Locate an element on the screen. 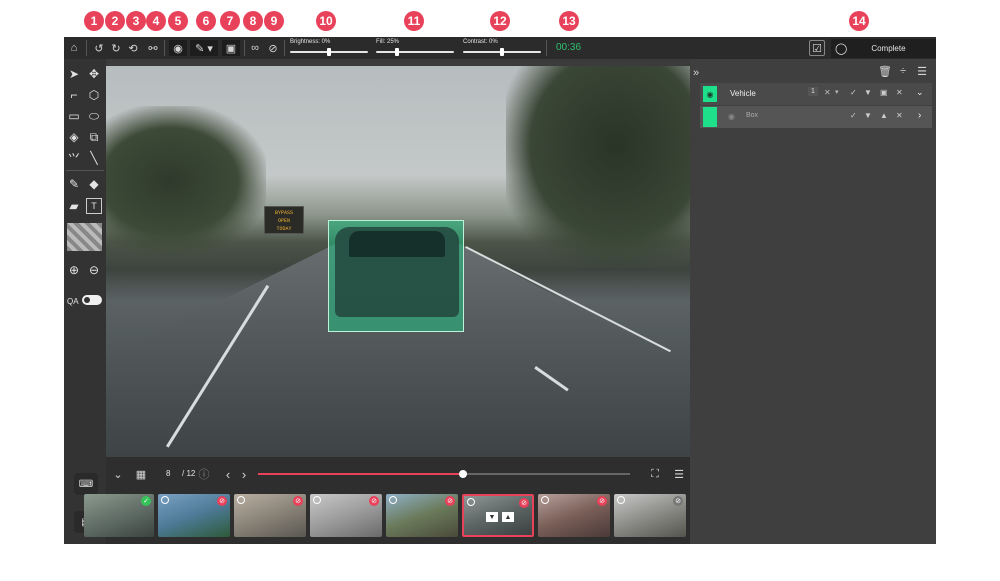 The height and width of the screenshot is (581, 1000). object-label: Box is located at coordinates (752, 115).